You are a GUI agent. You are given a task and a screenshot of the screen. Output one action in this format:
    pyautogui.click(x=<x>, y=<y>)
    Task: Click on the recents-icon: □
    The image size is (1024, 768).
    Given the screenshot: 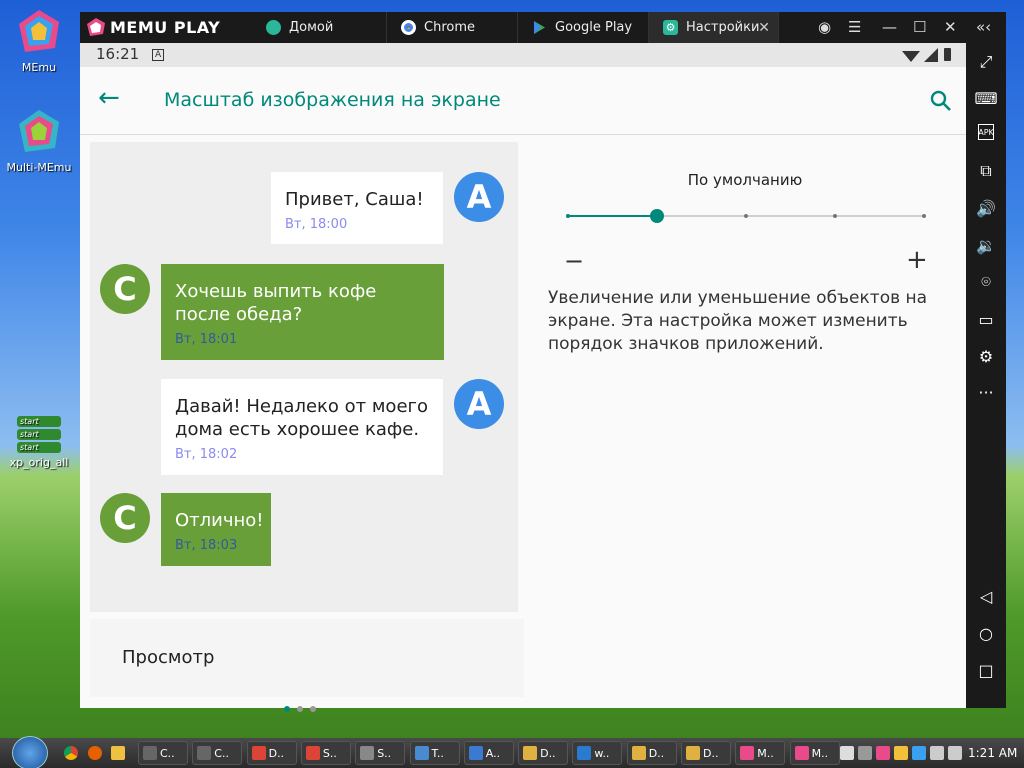 What is the action you would take?
    pyautogui.click(x=986, y=670)
    